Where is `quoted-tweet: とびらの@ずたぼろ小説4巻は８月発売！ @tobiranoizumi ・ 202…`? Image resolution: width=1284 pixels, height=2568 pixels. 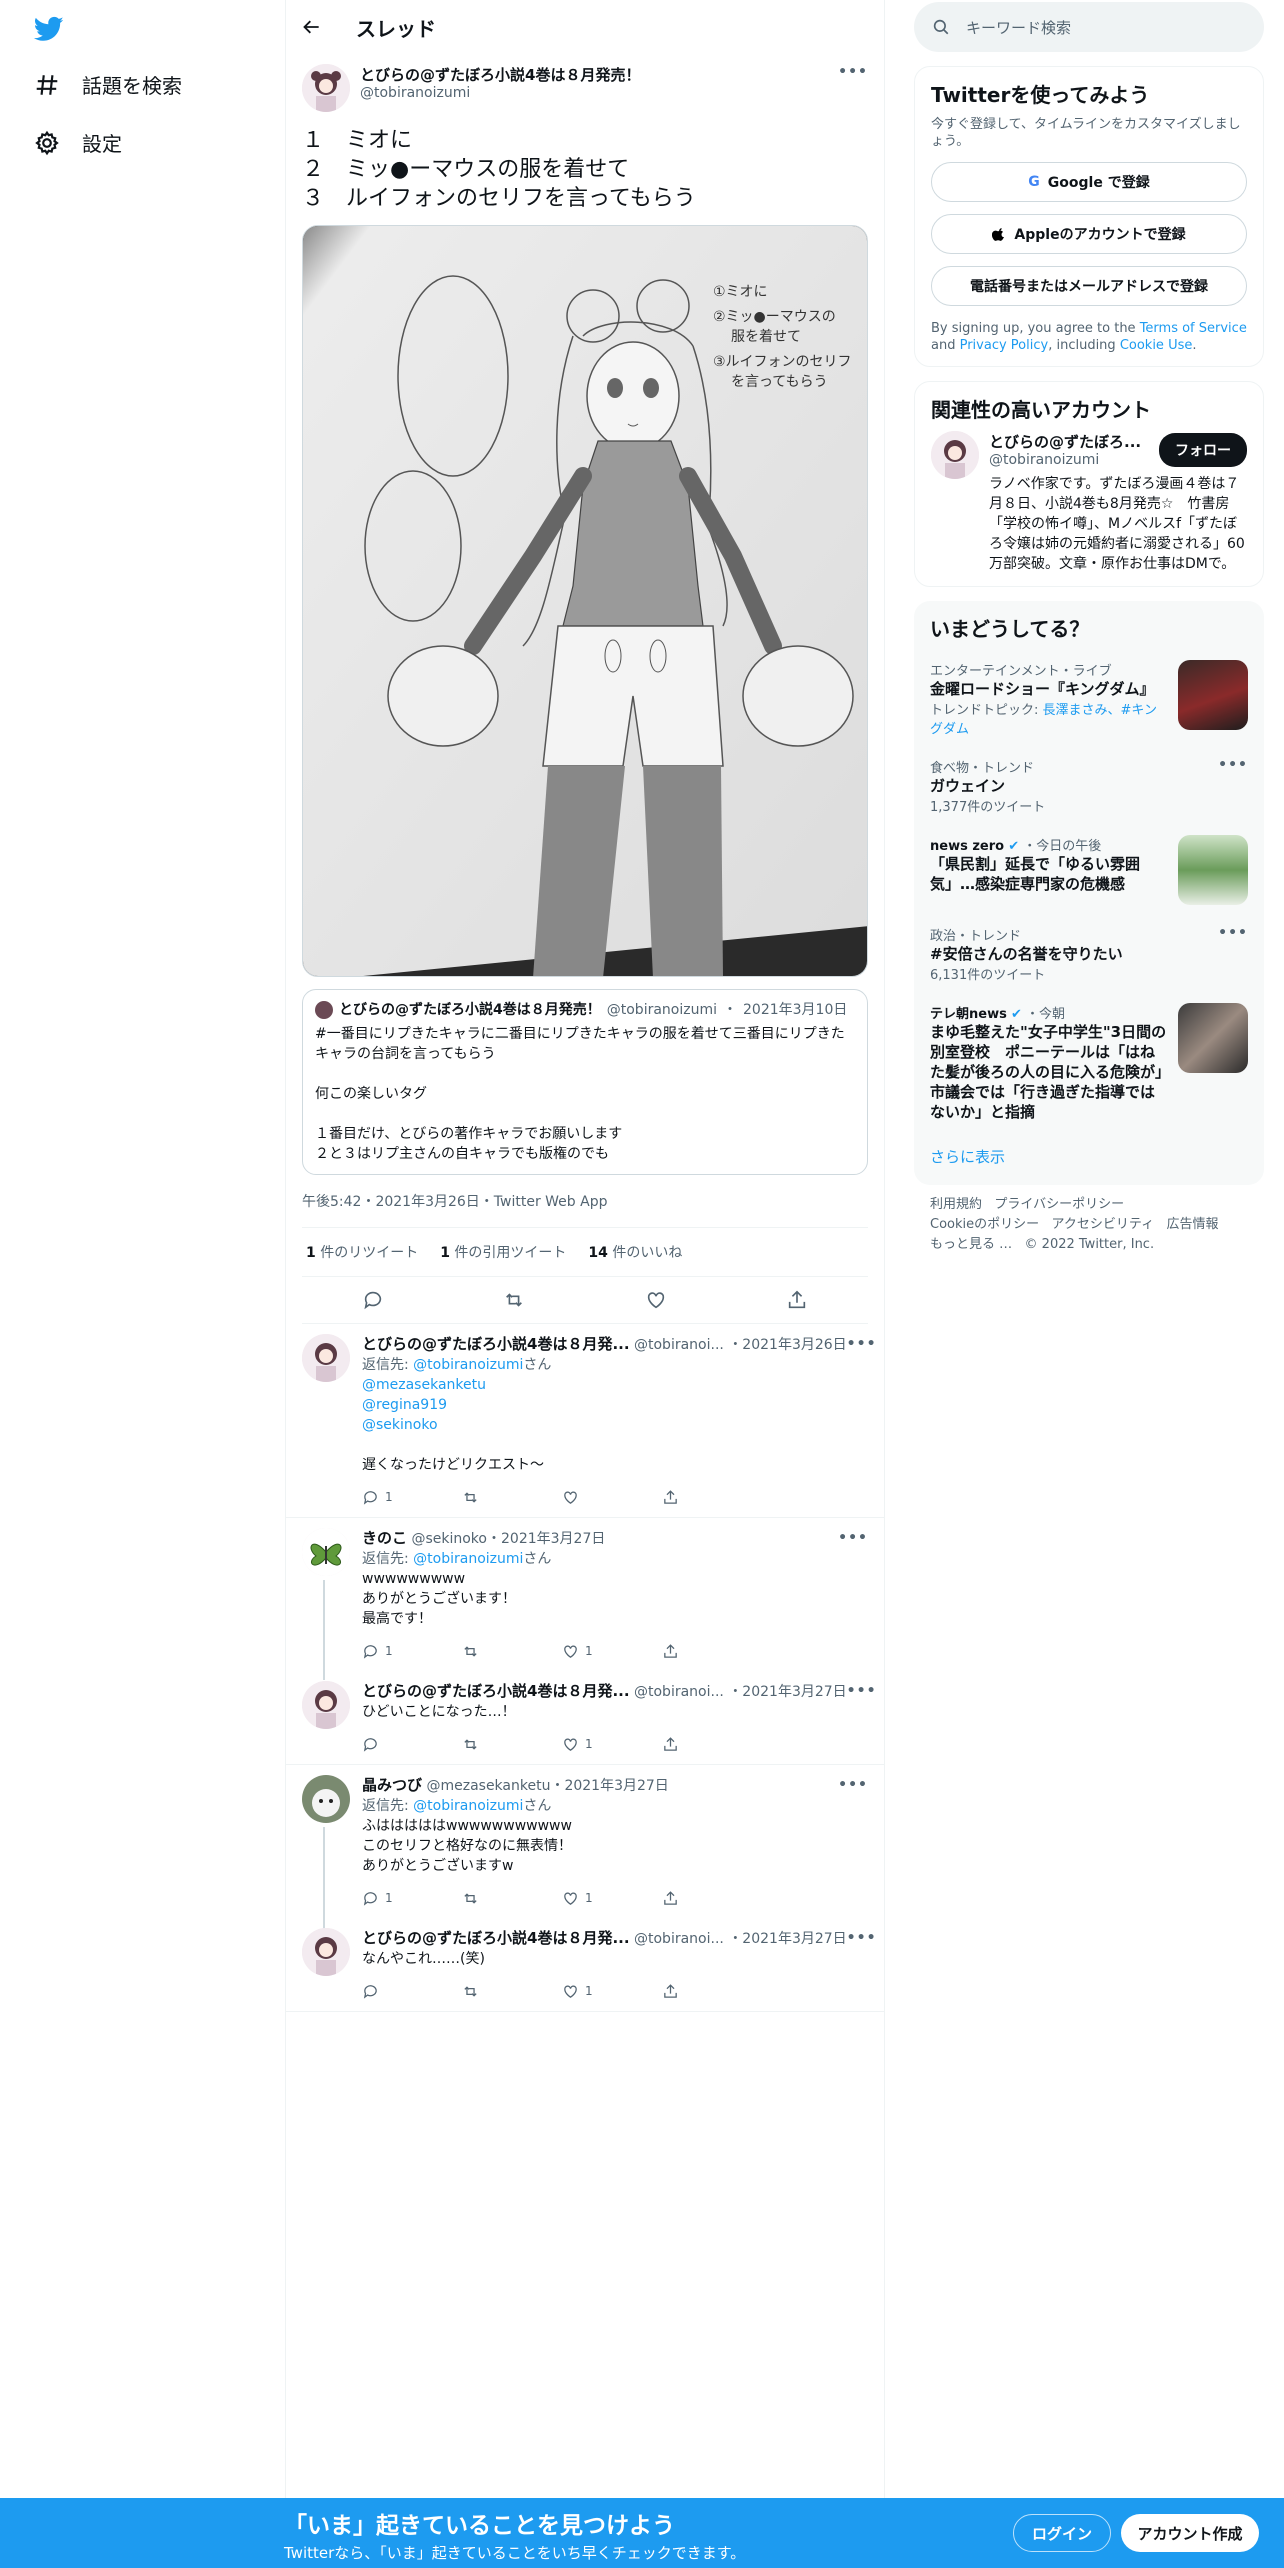 quoted-tweet: とびらの@ずたぼろ小説4巻は８月発売！ @tobiranoizumi ・ 202… is located at coordinates (585, 1082).